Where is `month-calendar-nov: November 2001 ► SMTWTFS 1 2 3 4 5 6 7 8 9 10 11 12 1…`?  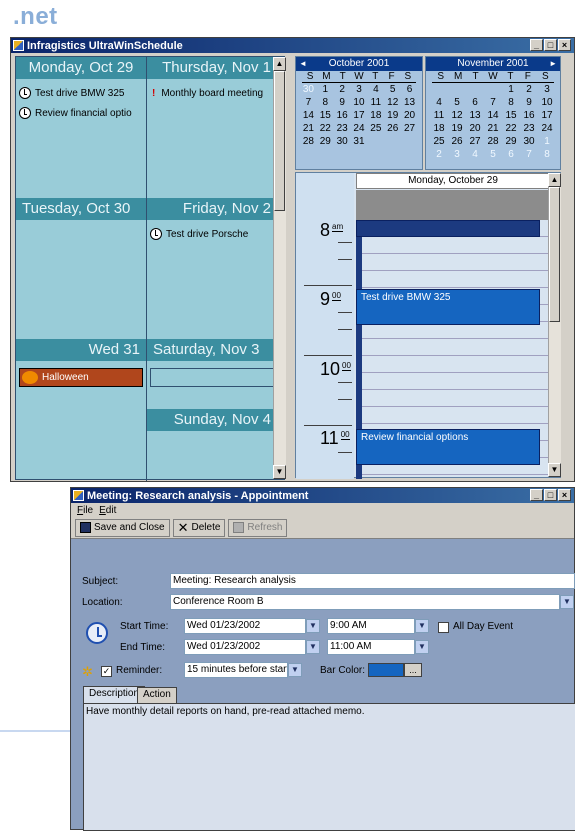 month-calendar-nov: November 2001 ► SMTWTFS 1 2 3 4 5 6 7 8 9 10 11 12 1… is located at coordinates (493, 113).